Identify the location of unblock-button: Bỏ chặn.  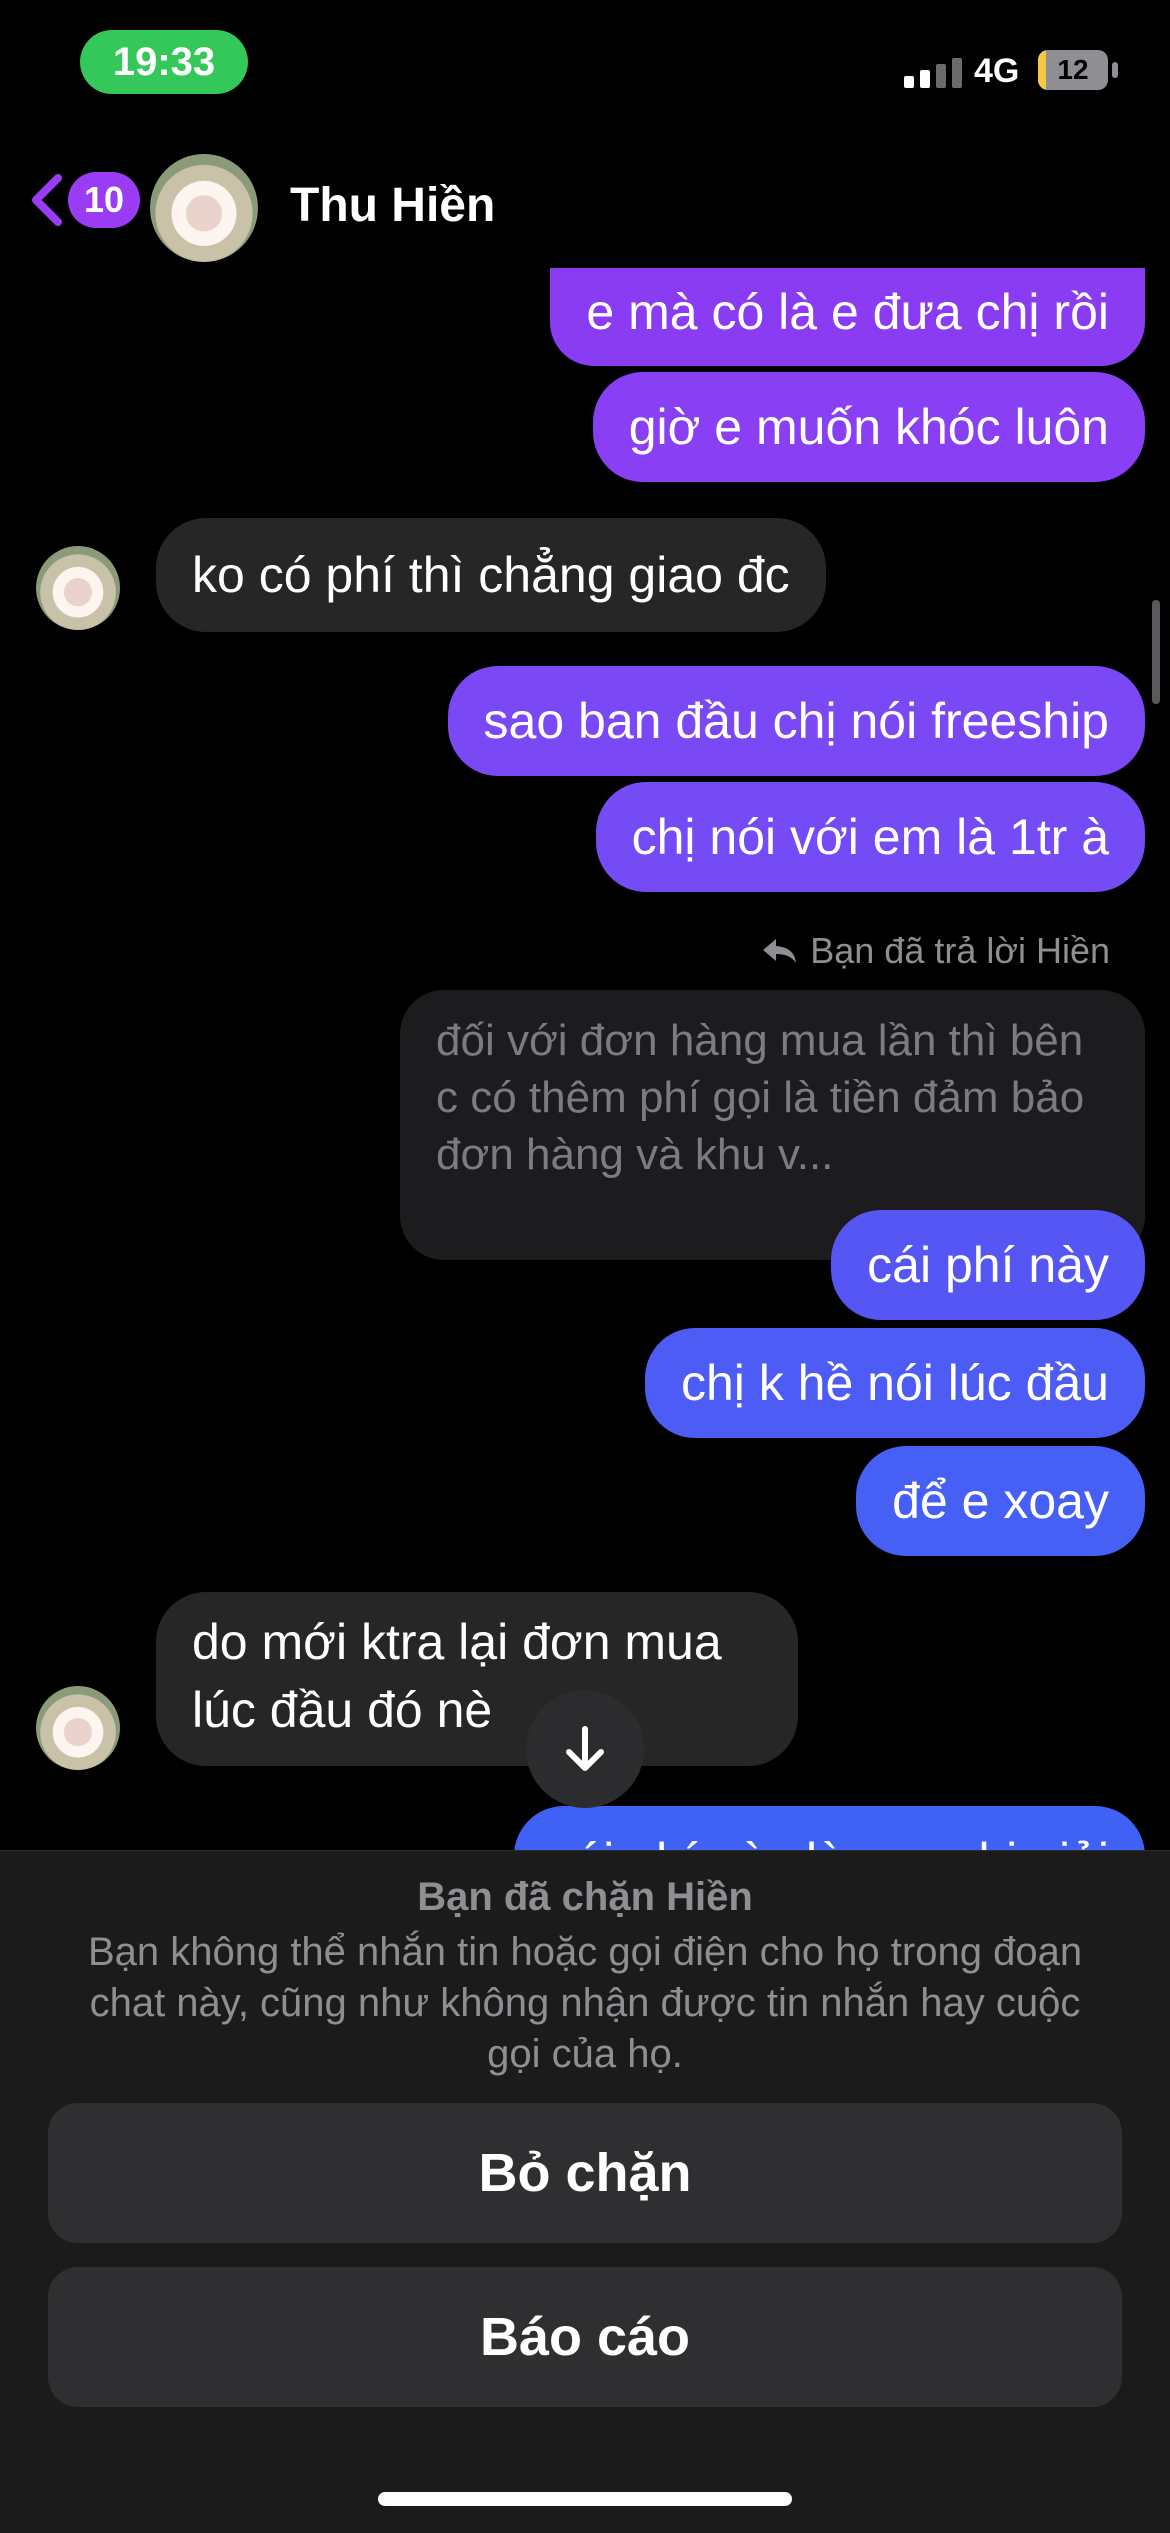
(585, 2173).